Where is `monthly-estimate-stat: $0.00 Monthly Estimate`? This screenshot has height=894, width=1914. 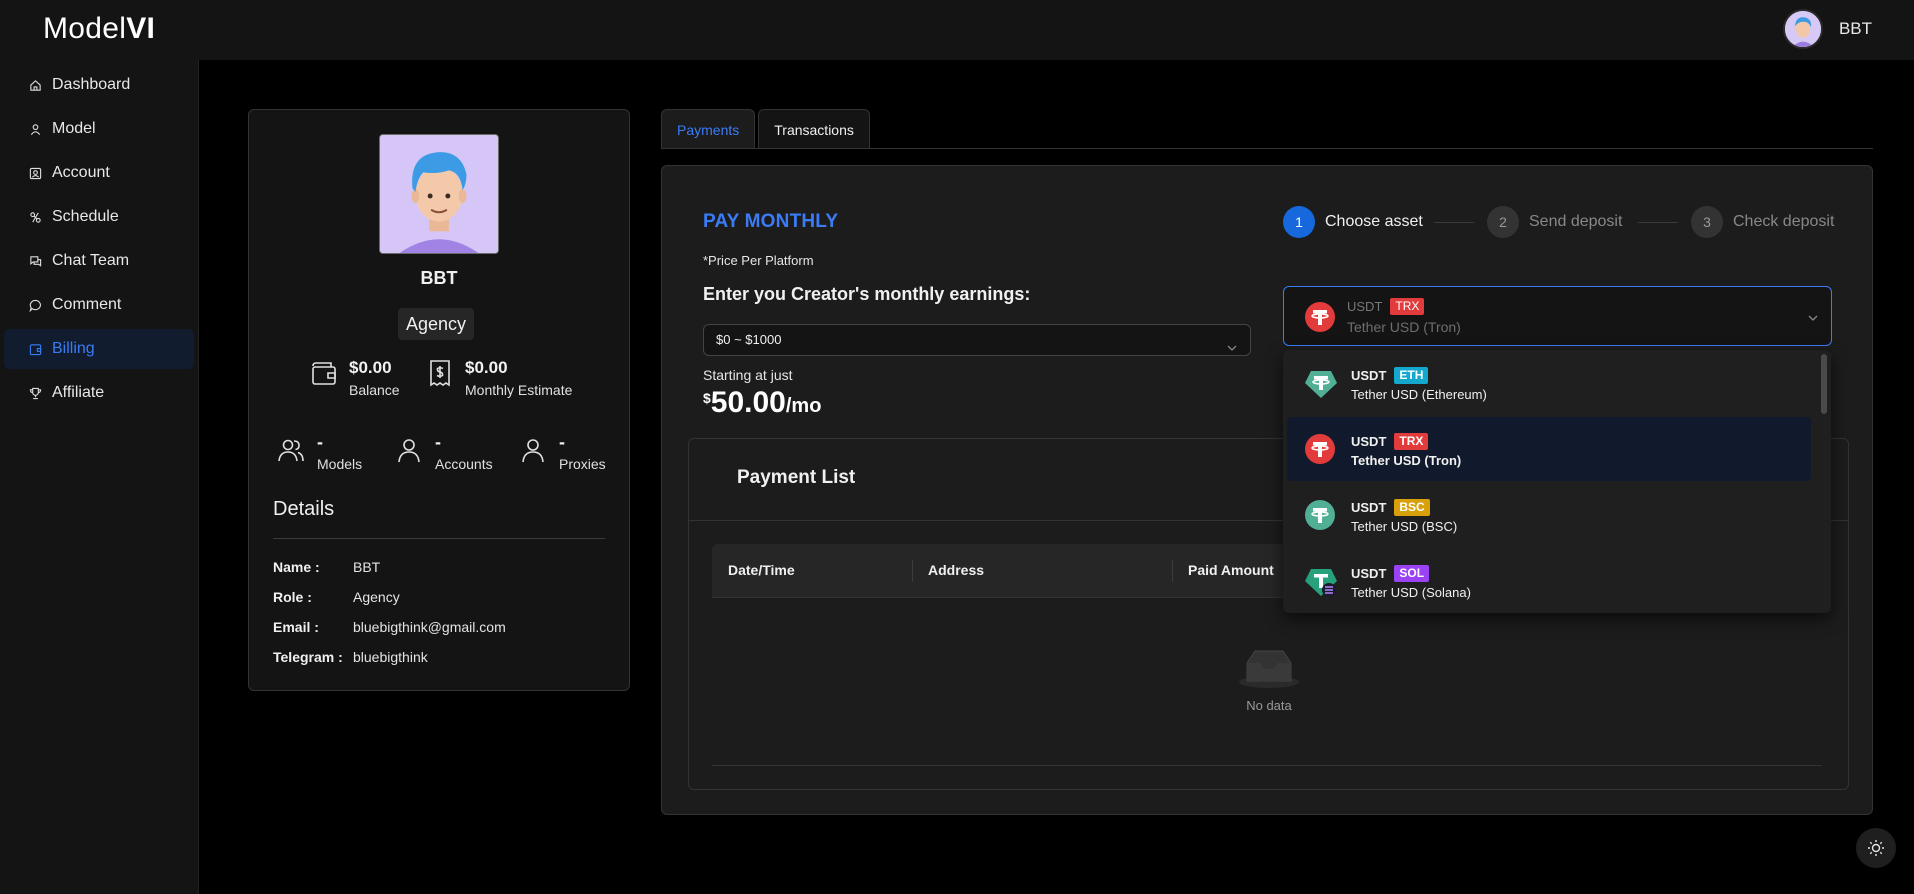 monthly-estimate-stat: $0.00 Monthly Estimate is located at coordinates (498, 378).